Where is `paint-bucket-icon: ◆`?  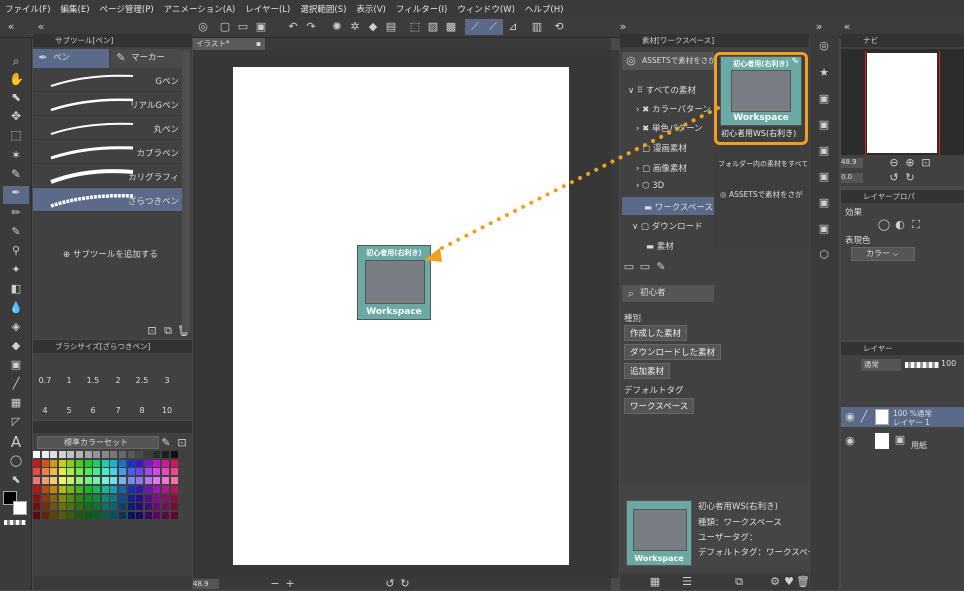
paint-bucket-icon: ◆ is located at coordinates (16, 346).